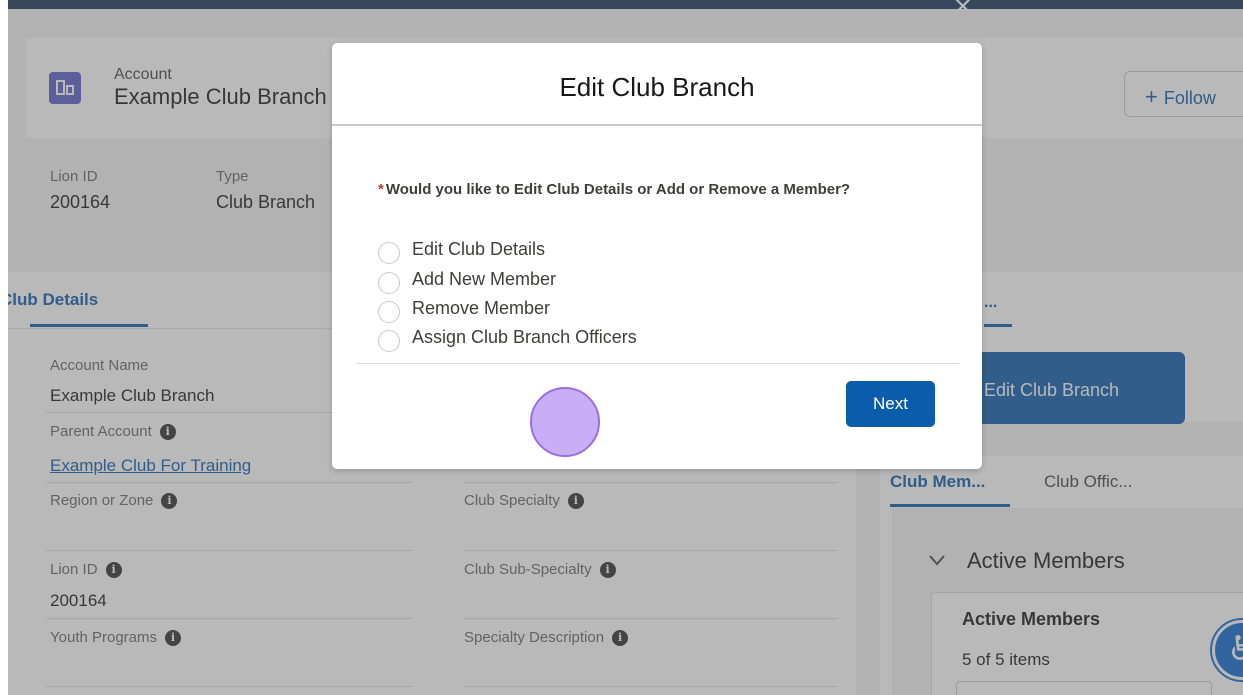 The width and height of the screenshot is (1243, 695). What do you see at coordinates (565, 422) in the screenshot?
I see `click-indicator` at bounding box center [565, 422].